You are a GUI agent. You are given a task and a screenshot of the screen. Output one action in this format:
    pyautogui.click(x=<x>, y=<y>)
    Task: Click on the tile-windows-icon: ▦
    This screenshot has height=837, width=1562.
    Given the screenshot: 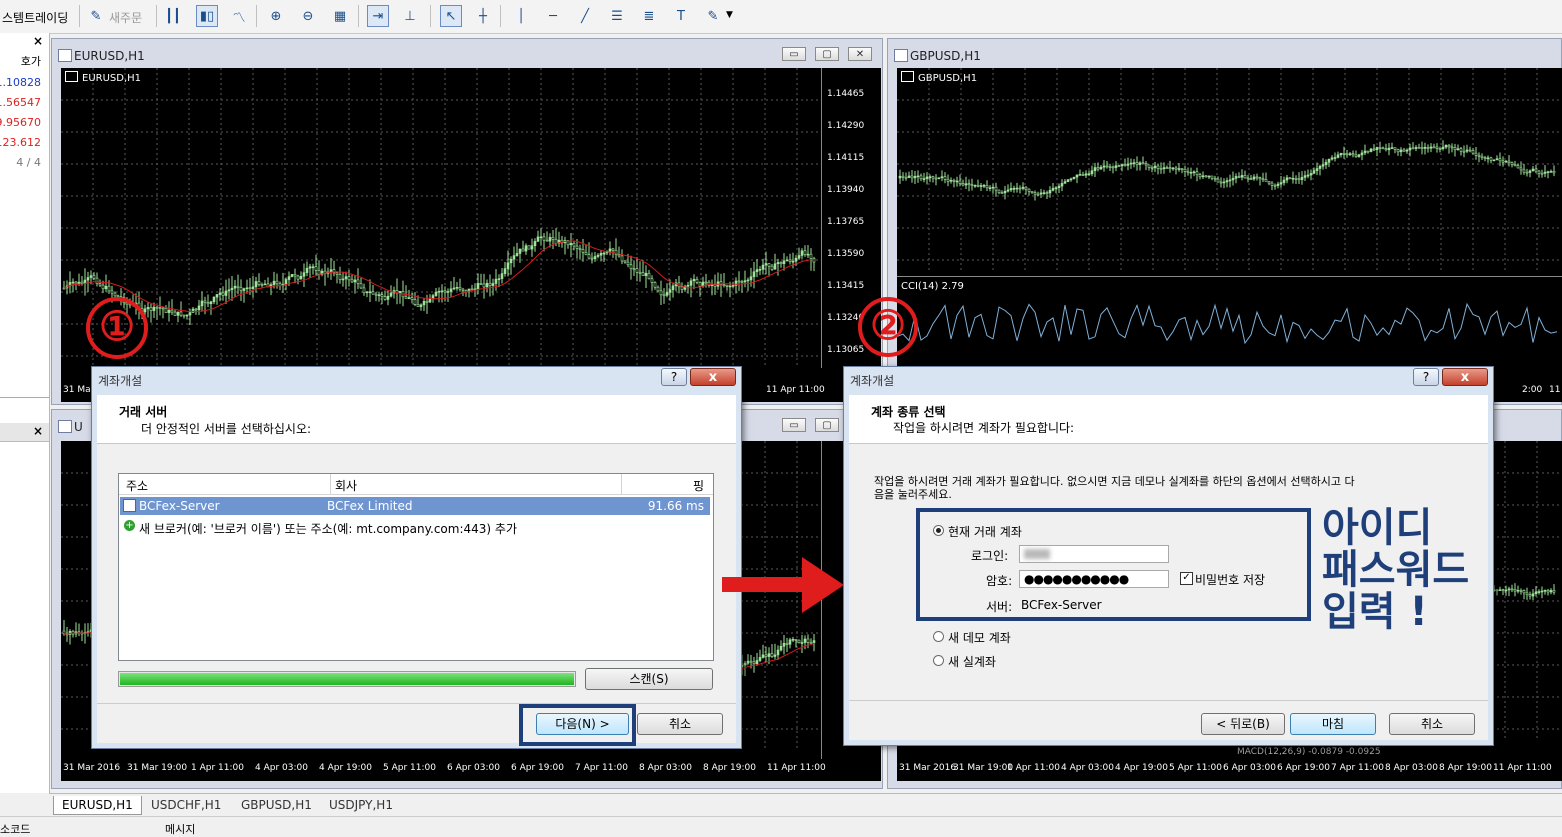 What is the action you would take?
    pyautogui.click(x=340, y=16)
    